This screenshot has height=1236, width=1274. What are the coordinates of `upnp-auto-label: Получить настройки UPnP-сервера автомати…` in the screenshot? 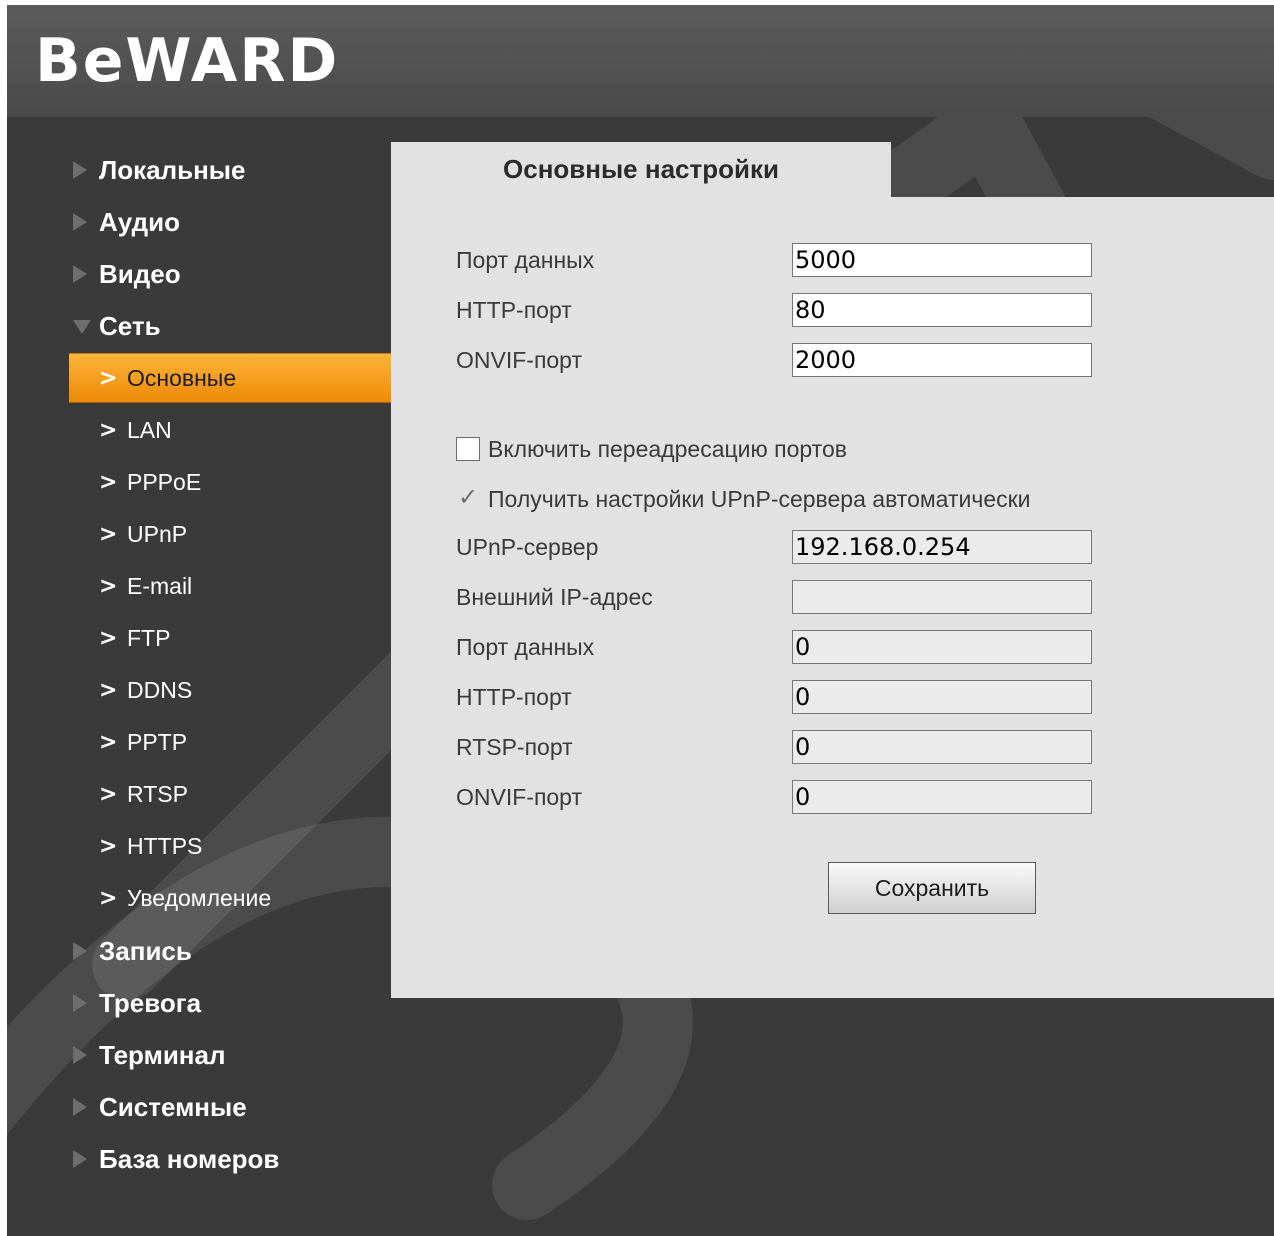 It's located at (759, 498).